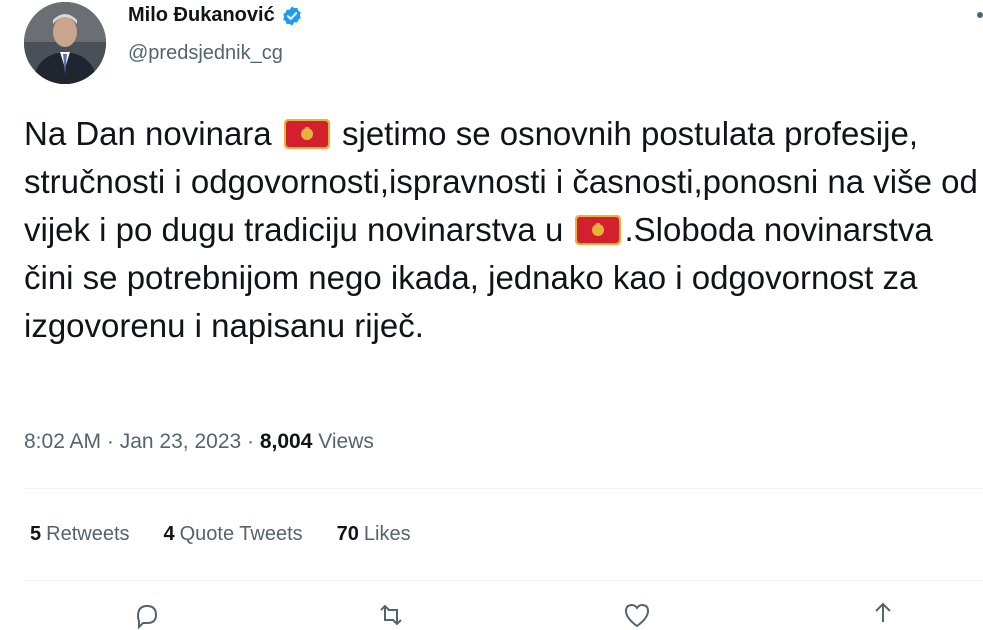 The width and height of the screenshot is (983, 630). I want to click on quote-tweets-count: 4, so click(169, 534).